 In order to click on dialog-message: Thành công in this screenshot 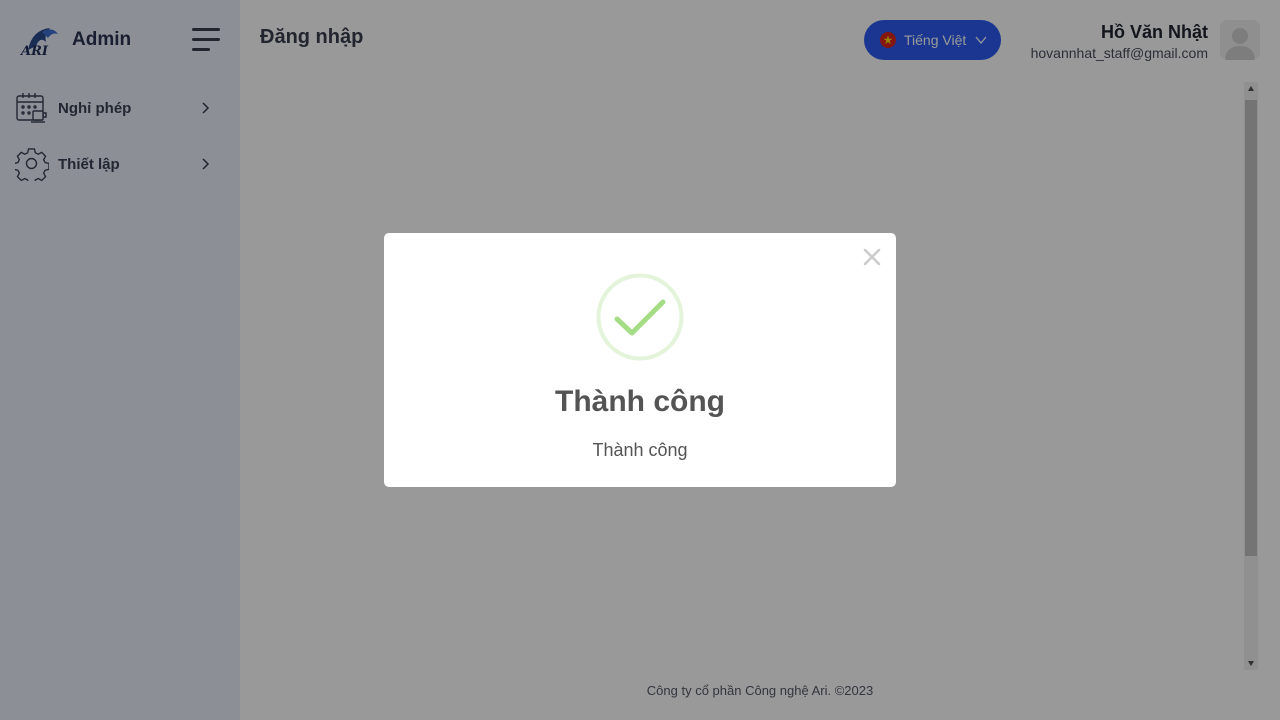, I will do `click(640, 450)`.